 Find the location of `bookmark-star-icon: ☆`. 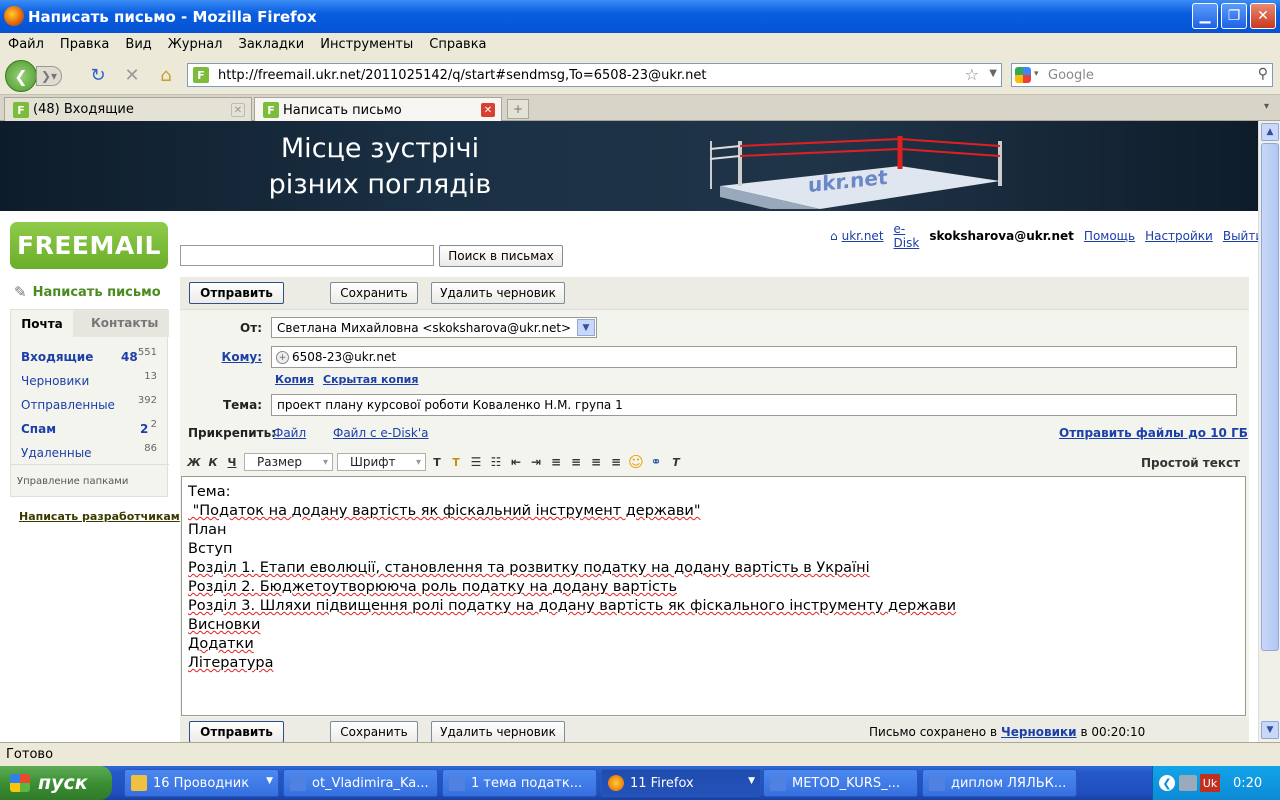

bookmark-star-icon: ☆ is located at coordinates (972, 74).